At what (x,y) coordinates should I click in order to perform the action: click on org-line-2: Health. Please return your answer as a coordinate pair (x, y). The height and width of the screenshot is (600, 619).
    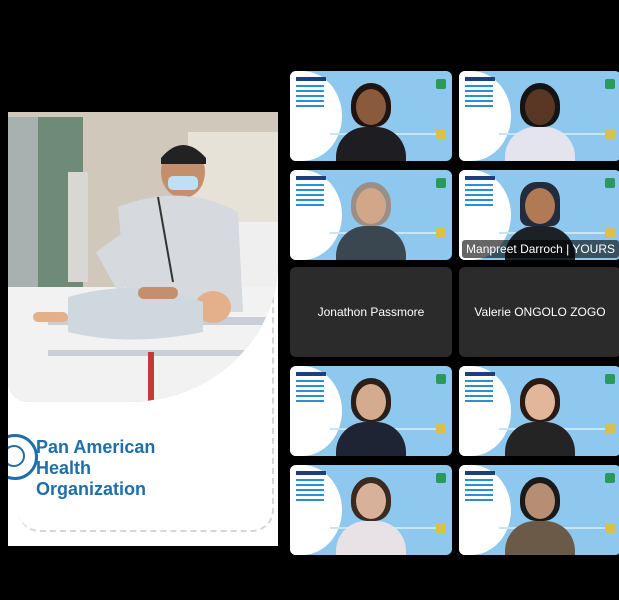
    Looking at the image, I should click on (64, 468).